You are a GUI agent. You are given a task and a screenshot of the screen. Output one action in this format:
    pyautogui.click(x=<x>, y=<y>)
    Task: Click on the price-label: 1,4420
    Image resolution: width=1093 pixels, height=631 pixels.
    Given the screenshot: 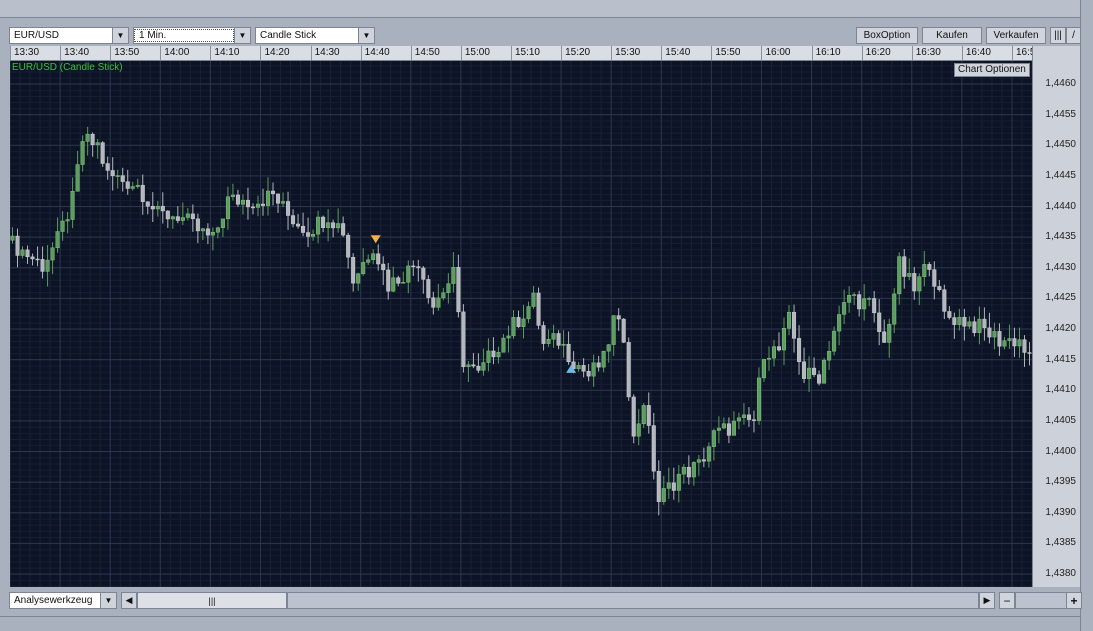 What is the action you would take?
    pyautogui.click(x=1060, y=328)
    